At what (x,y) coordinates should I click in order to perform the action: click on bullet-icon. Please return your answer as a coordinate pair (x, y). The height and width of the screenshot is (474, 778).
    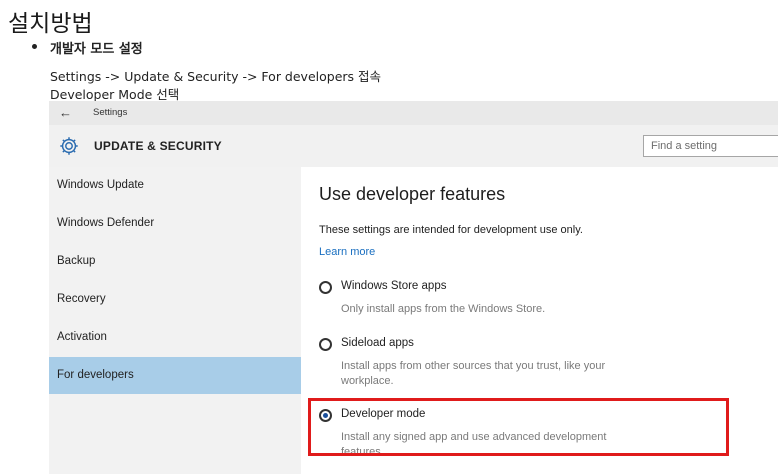
    Looking at the image, I should click on (34, 46).